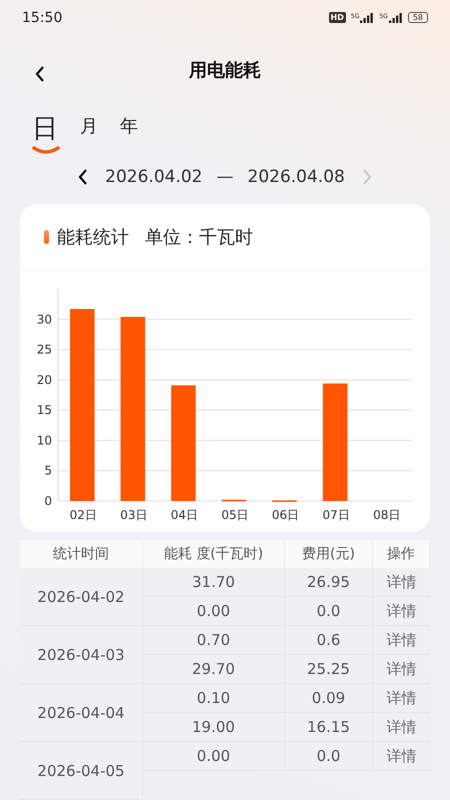  What do you see at coordinates (42, 18) in the screenshot?
I see `status-time: 15:50` at bounding box center [42, 18].